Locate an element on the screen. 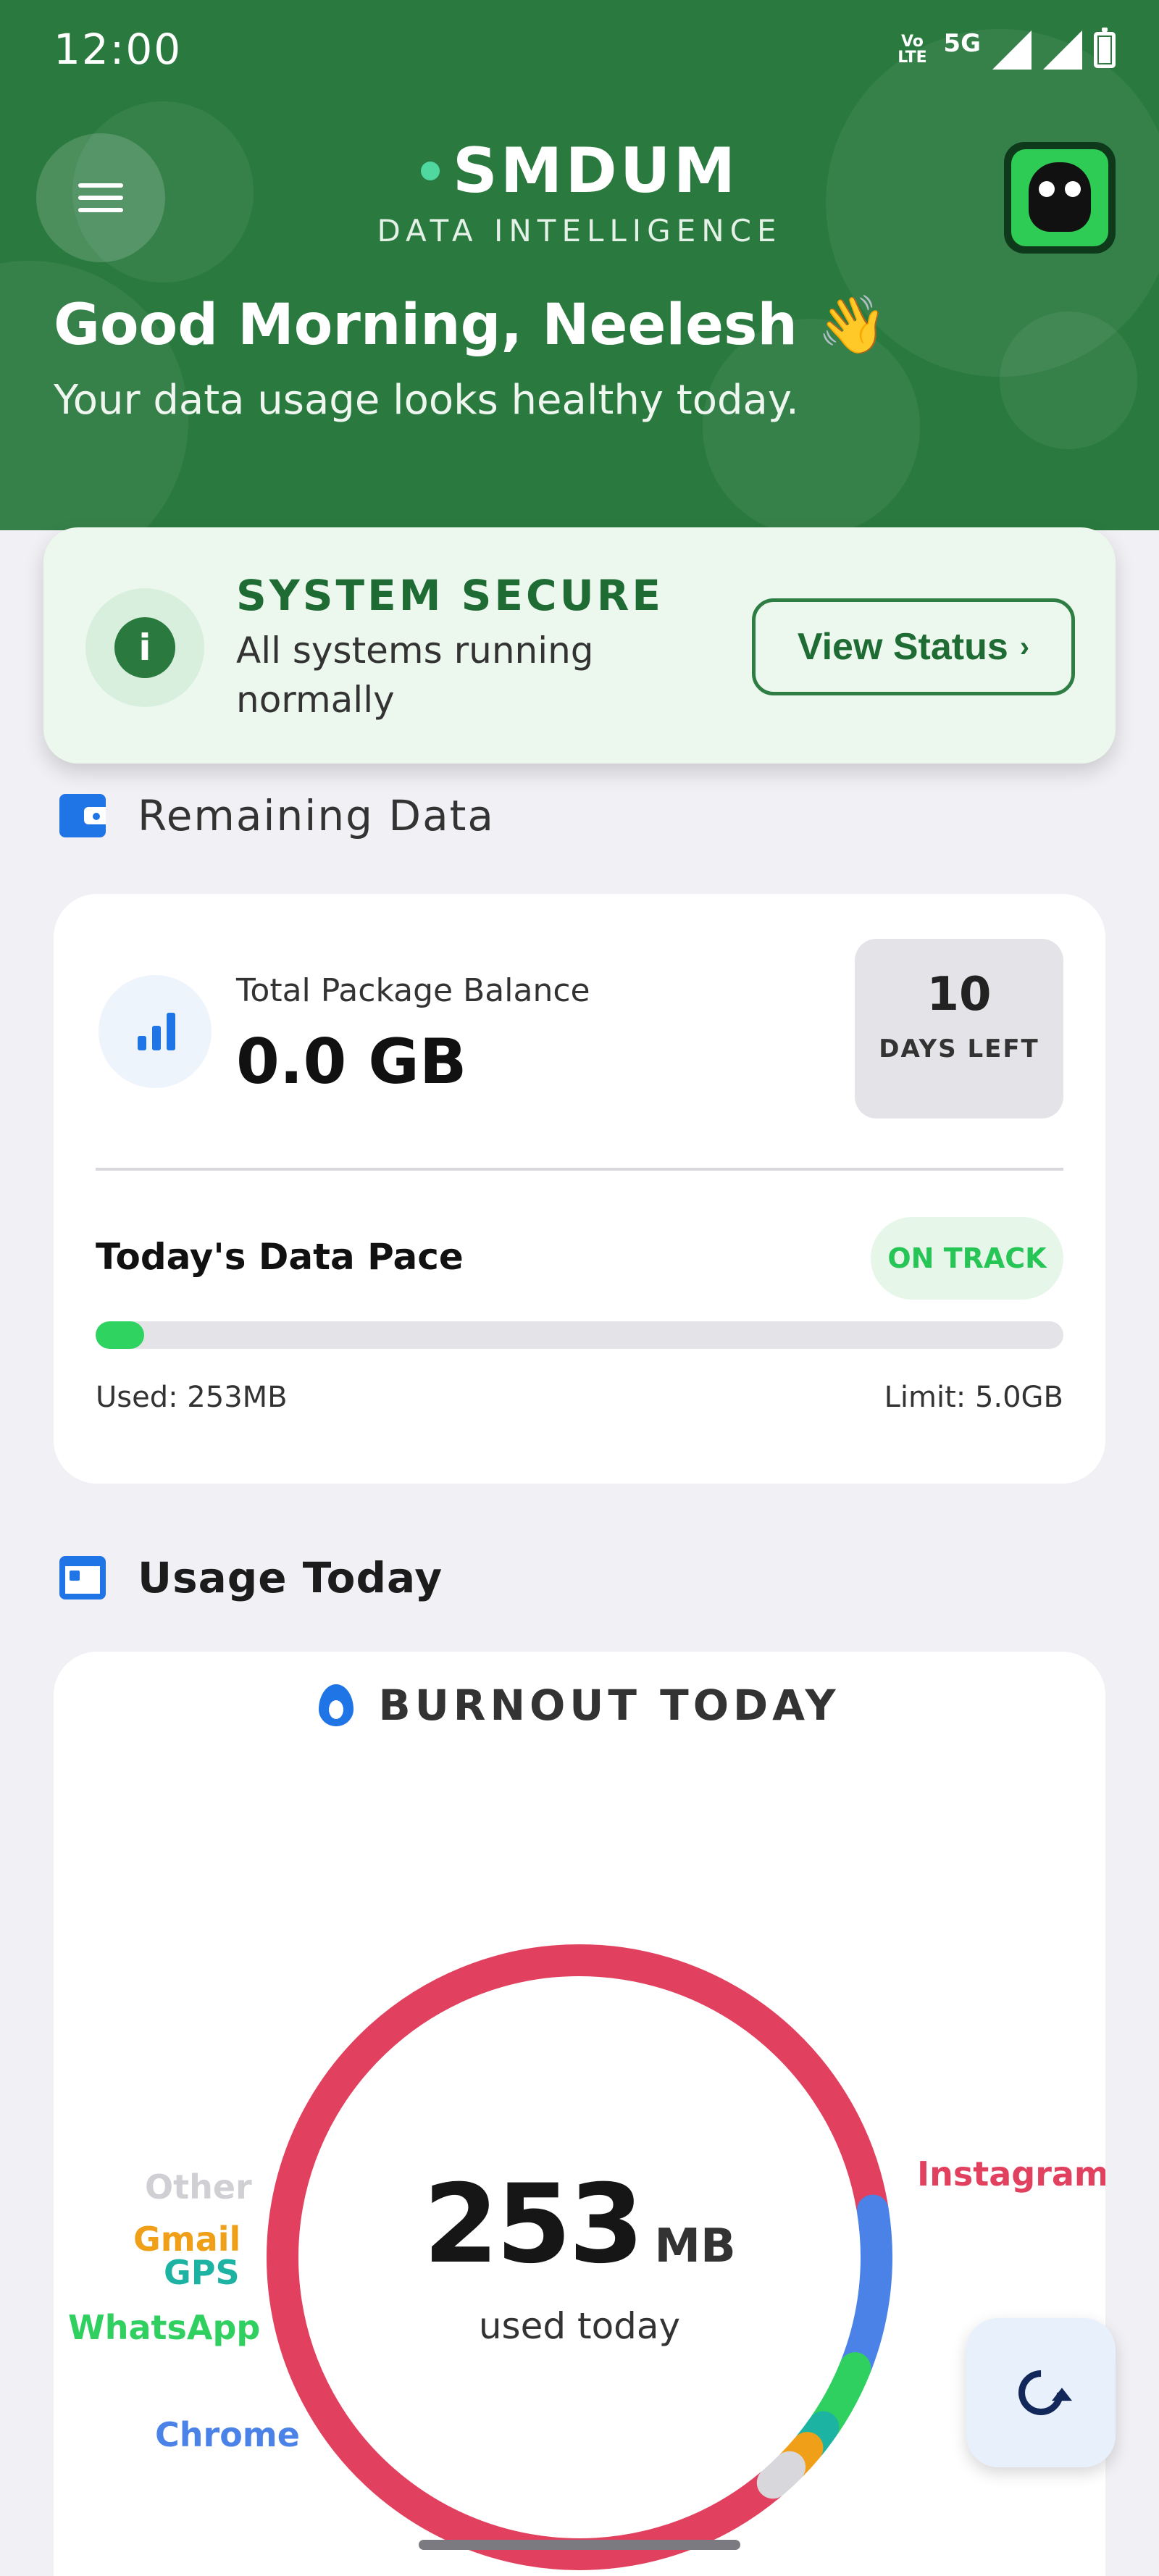 The width and height of the screenshot is (1159, 2576). signal-bars-icon-wrap is located at coordinates (155, 1031).